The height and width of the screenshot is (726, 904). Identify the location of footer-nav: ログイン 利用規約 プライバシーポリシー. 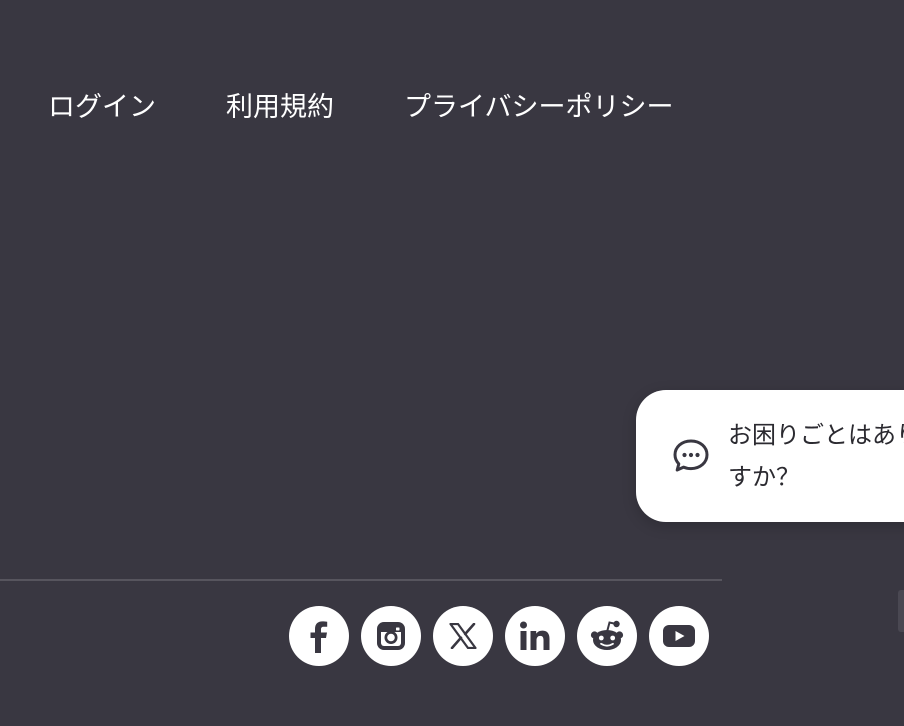
(360, 104).